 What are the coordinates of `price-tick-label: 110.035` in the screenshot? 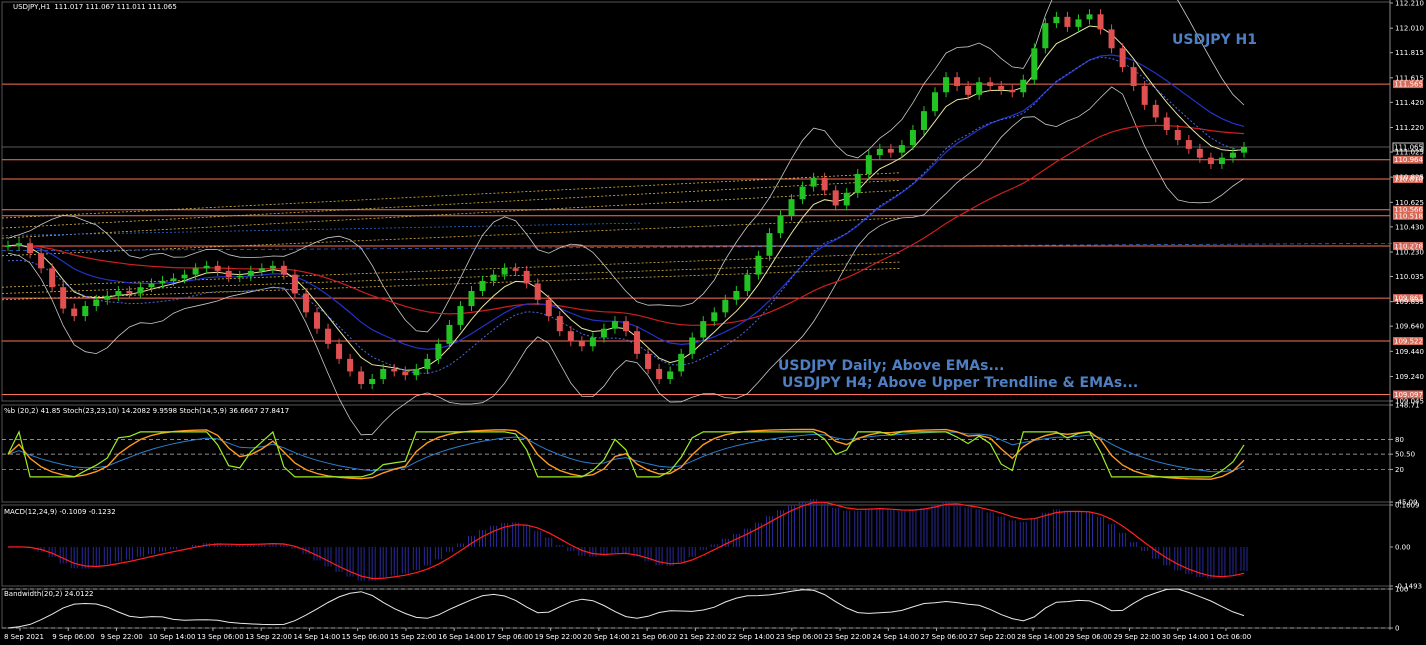 It's located at (1409, 277).